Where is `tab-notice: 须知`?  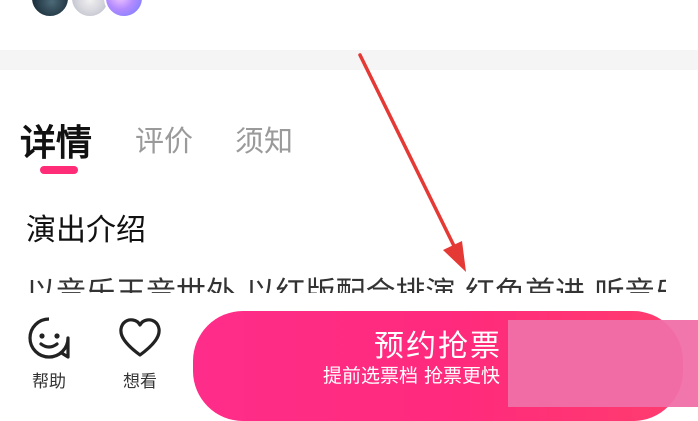 tab-notice: 须知 is located at coordinates (264, 139).